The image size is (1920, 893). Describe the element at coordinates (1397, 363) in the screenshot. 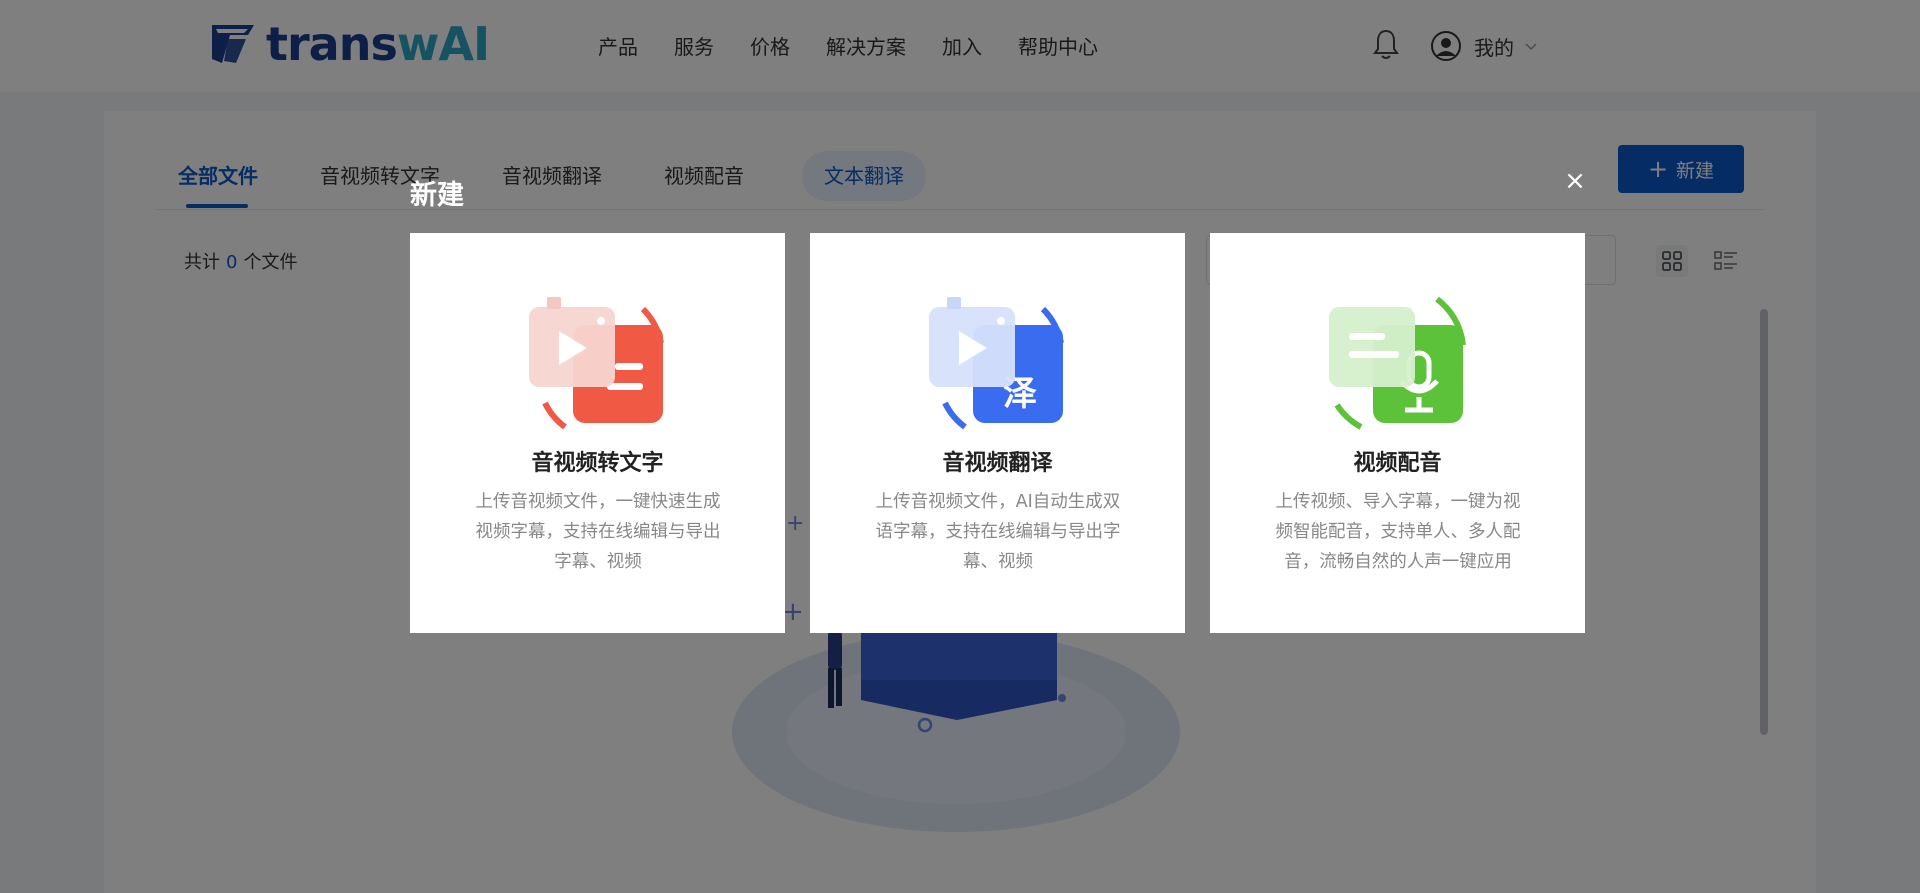

I see `video-dubbing-icon` at that location.